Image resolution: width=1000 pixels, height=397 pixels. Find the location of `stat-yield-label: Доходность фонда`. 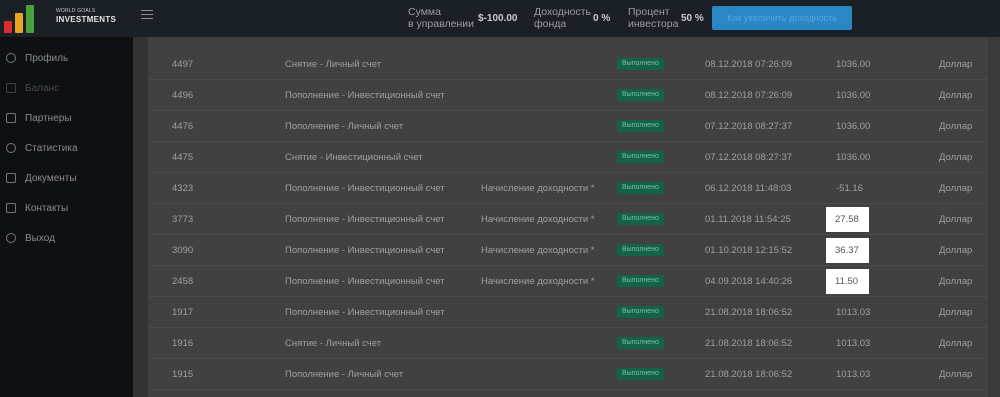

stat-yield-label: Доходность фонда is located at coordinates (562, 18).